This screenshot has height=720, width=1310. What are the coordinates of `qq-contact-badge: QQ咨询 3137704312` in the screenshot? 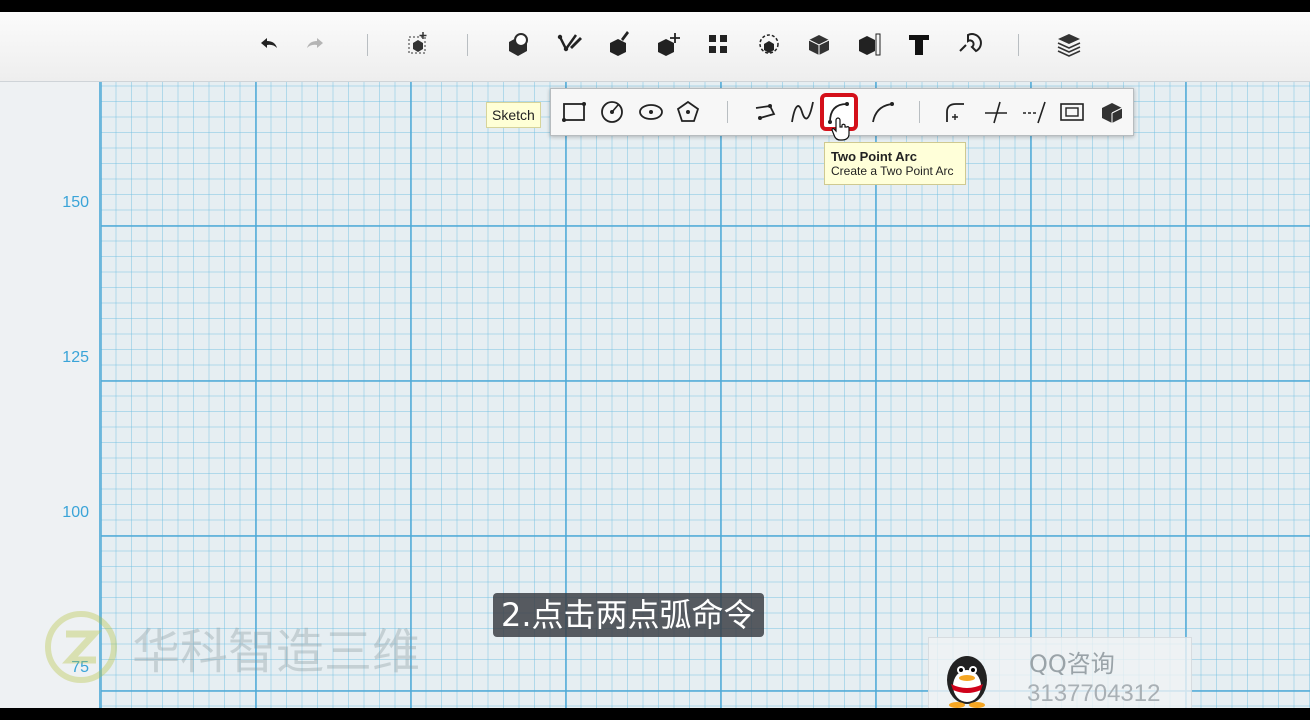 It's located at (1060, 672).